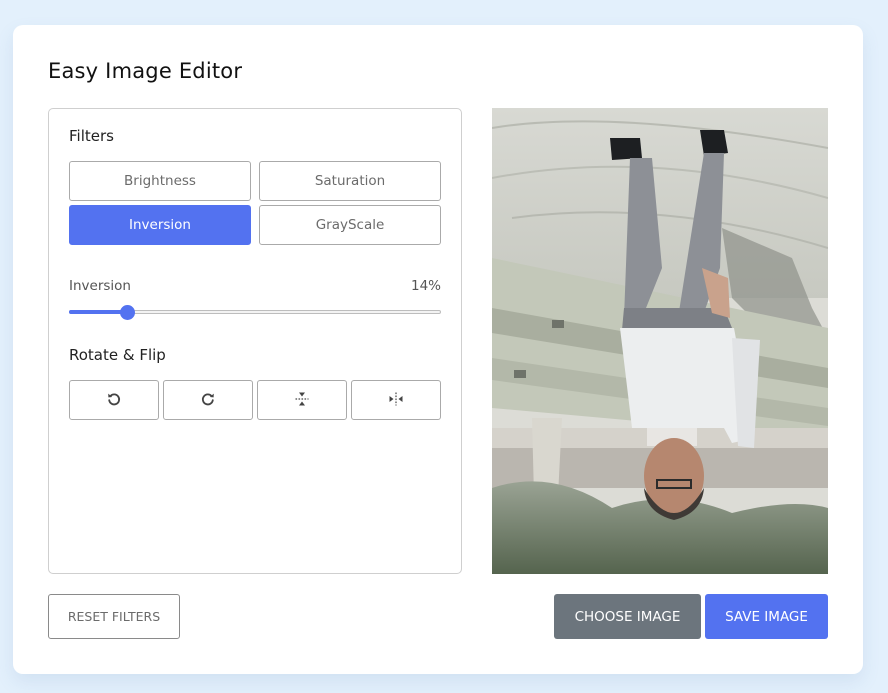 The image size is (888, 693). I want to click on rotate-left-button, so click(114, 400).